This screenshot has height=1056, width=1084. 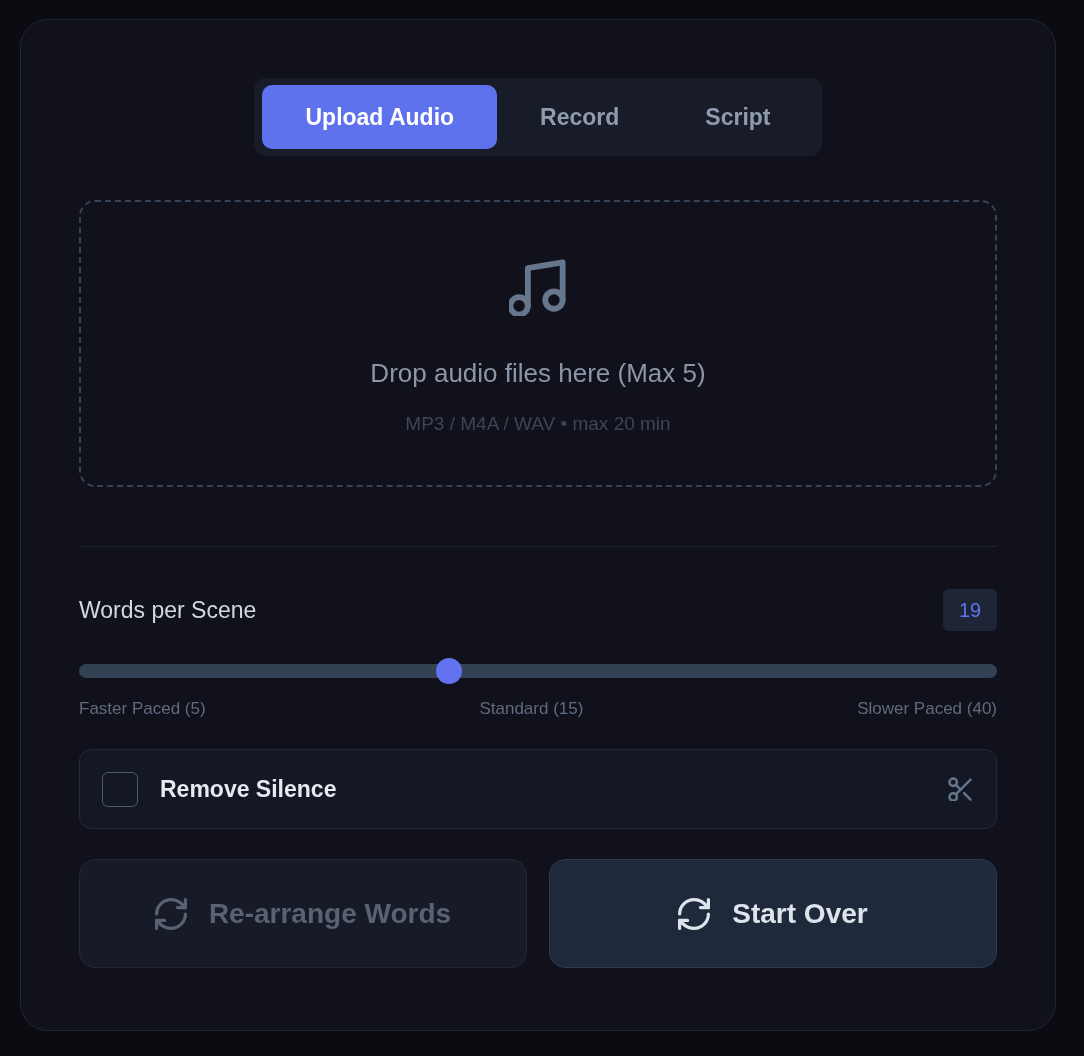 I want to click on tab: Upload Audio, so click(x=380, y=117).